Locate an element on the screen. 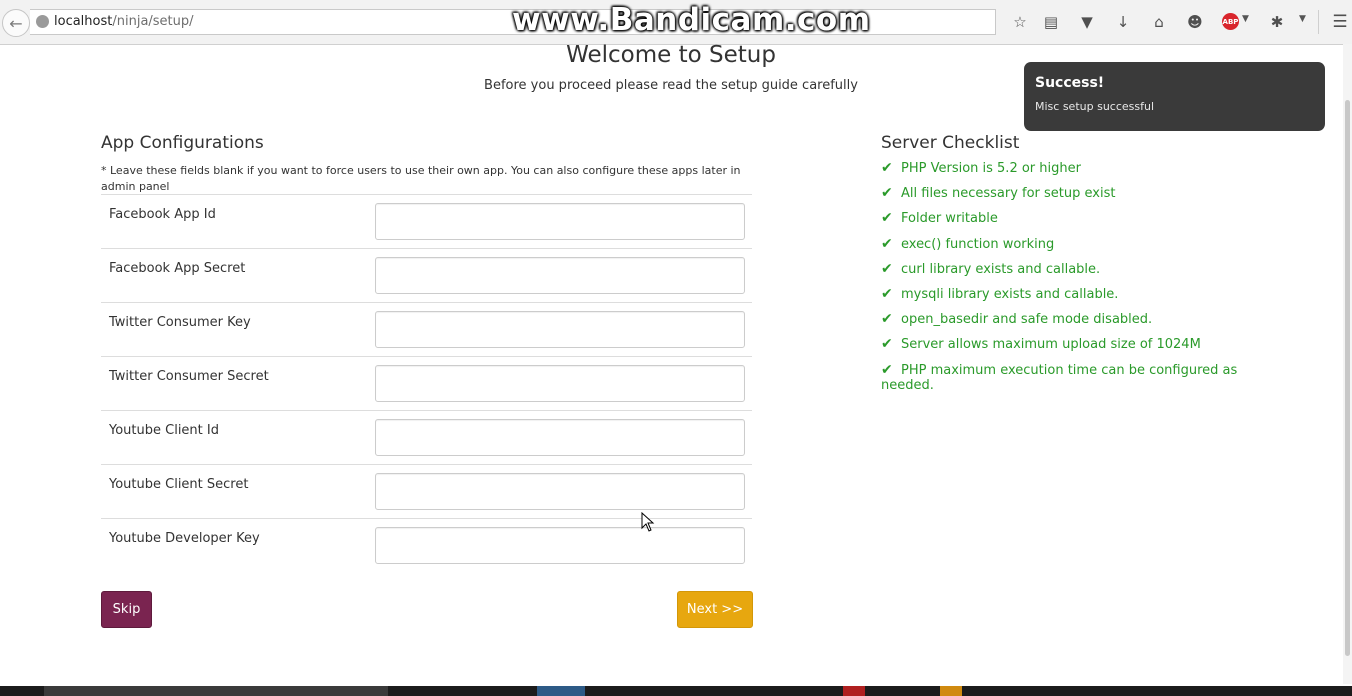  form-row-twitter-consumer-secret: Twitter Consumer Secret is located at coordinates (426, 383).